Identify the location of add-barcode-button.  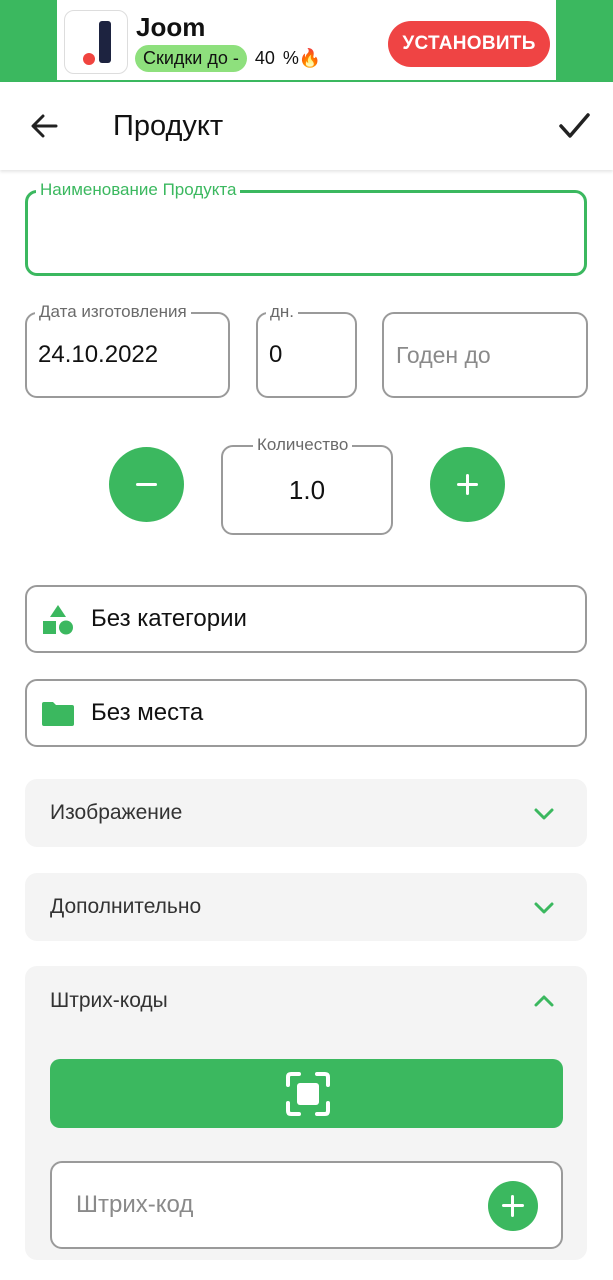
(513, 1206).